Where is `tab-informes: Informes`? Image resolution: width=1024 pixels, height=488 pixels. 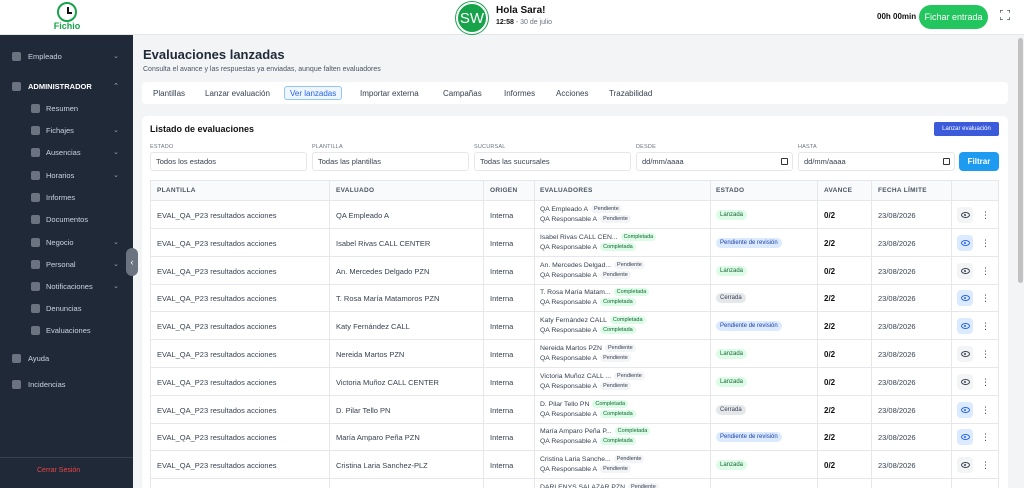 tab-informes: Informes is located at coordinates (519, 93).